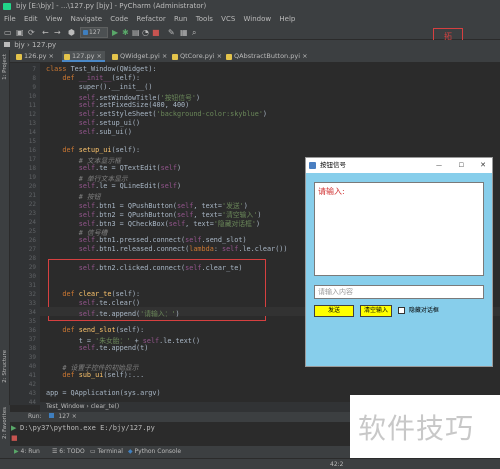 The image size is (500, 469). What do you see at coordinates (32, 195) in the screenshot?
I see `line-number: 21` at bounding box center [32, 195].